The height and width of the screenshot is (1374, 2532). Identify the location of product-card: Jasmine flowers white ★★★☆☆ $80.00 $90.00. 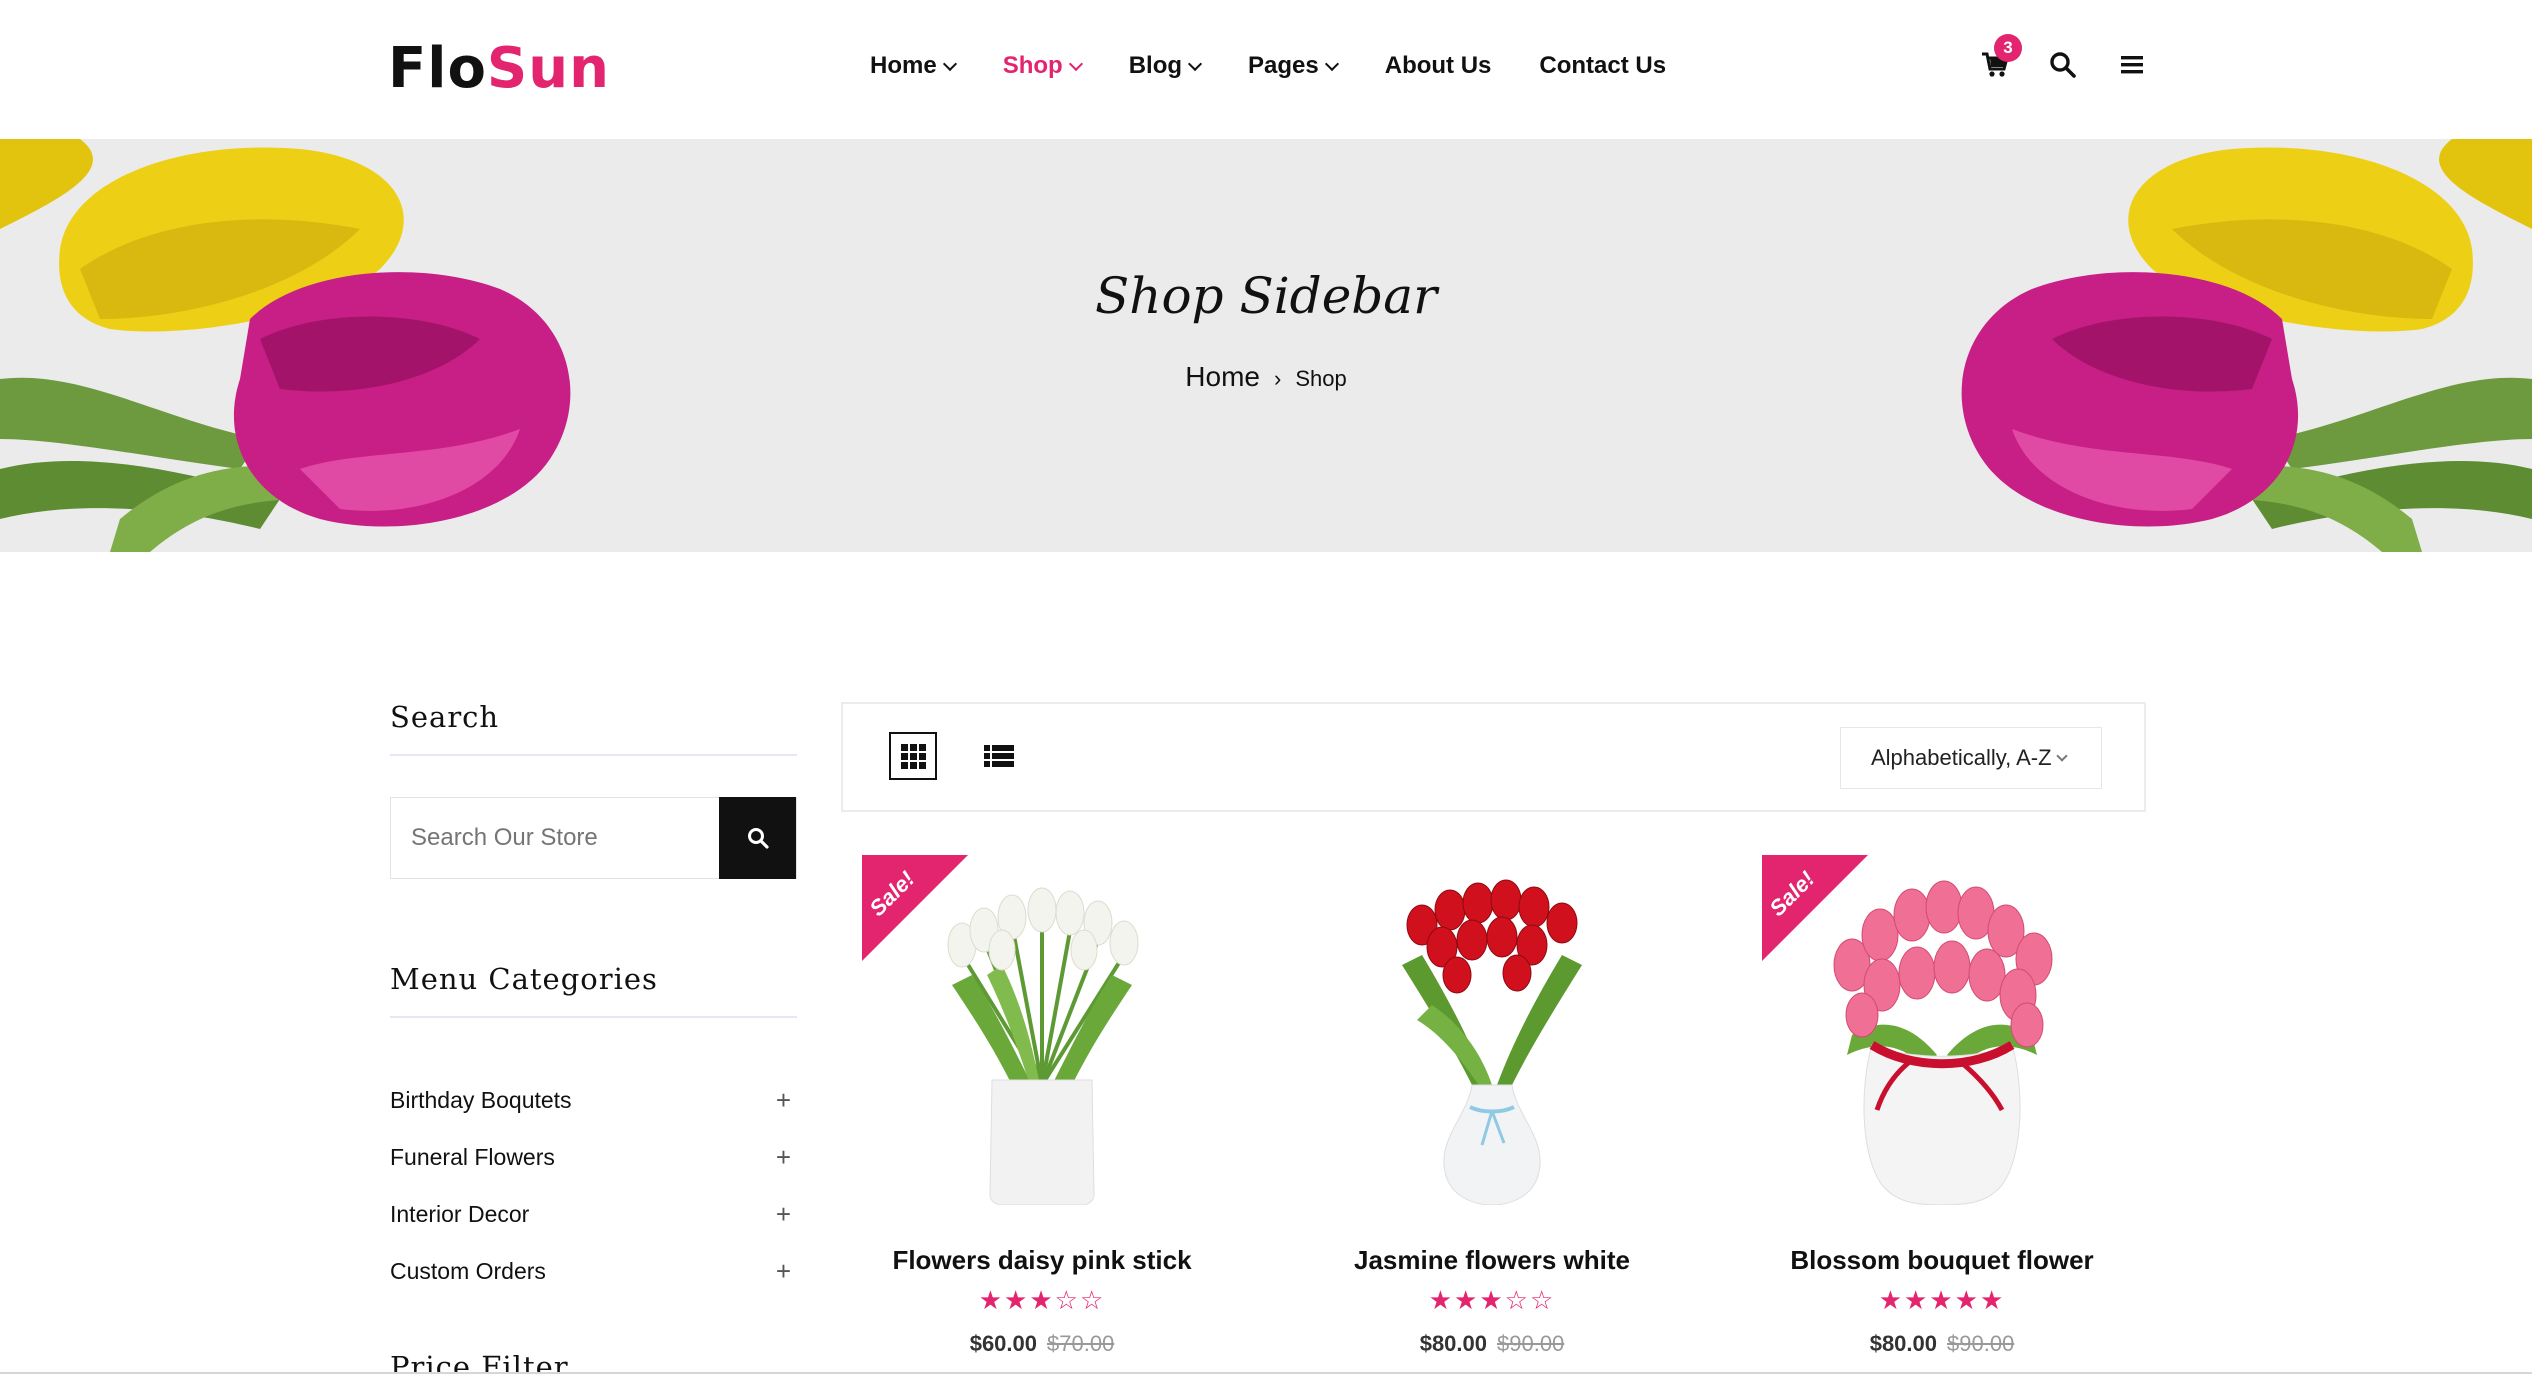
(1492, 1114).